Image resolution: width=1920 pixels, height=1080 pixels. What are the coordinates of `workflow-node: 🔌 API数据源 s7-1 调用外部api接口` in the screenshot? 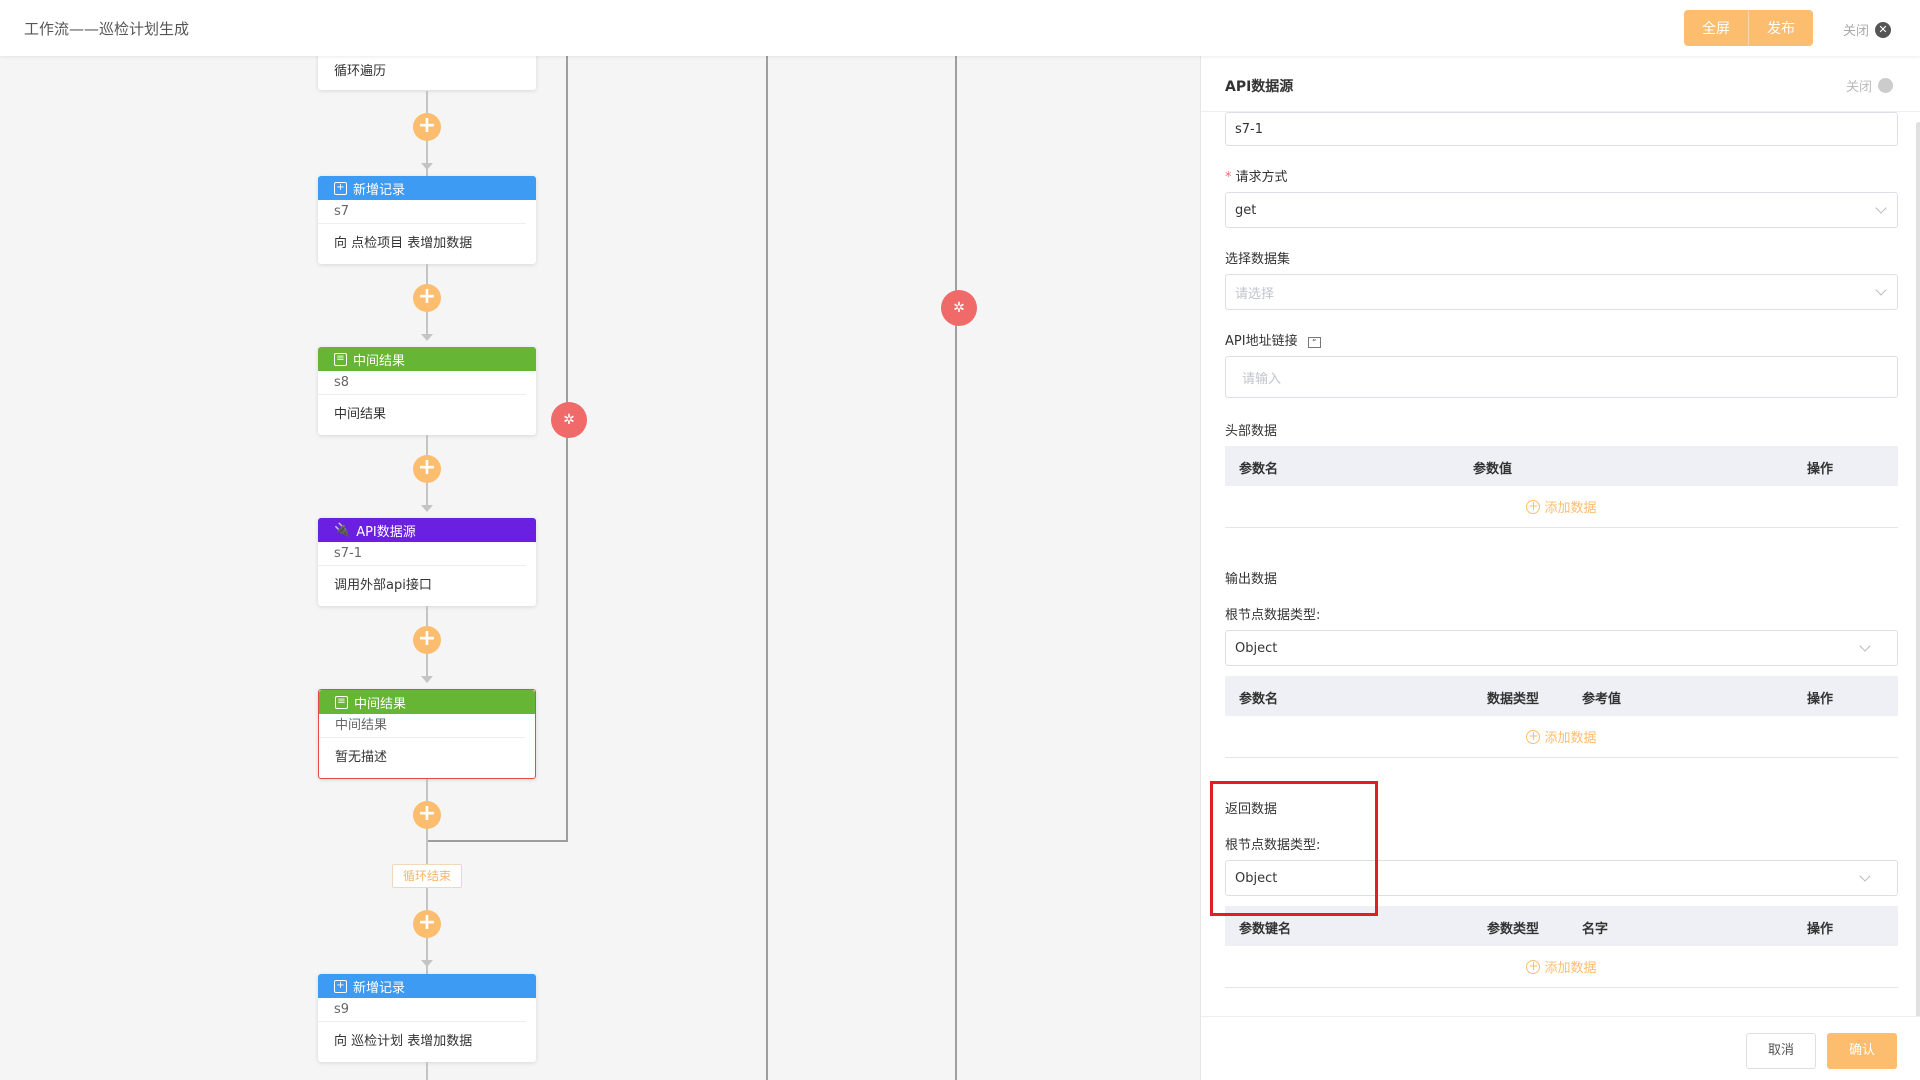 It's located at (427, 562).